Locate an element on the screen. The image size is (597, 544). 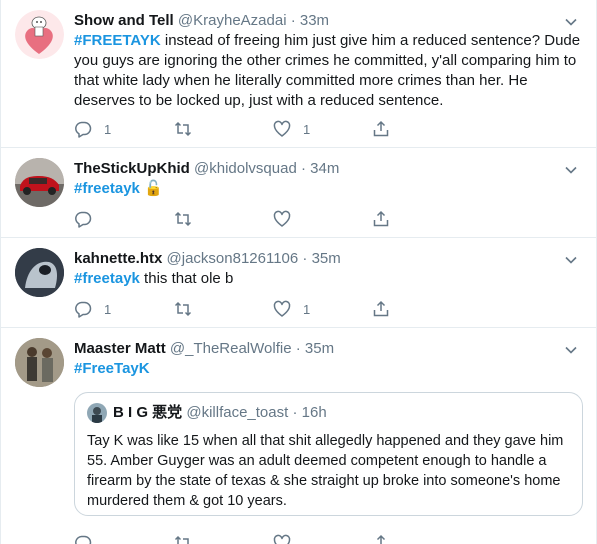
user-handle: @KrayheAzadai is located at coordinates (232, 20).